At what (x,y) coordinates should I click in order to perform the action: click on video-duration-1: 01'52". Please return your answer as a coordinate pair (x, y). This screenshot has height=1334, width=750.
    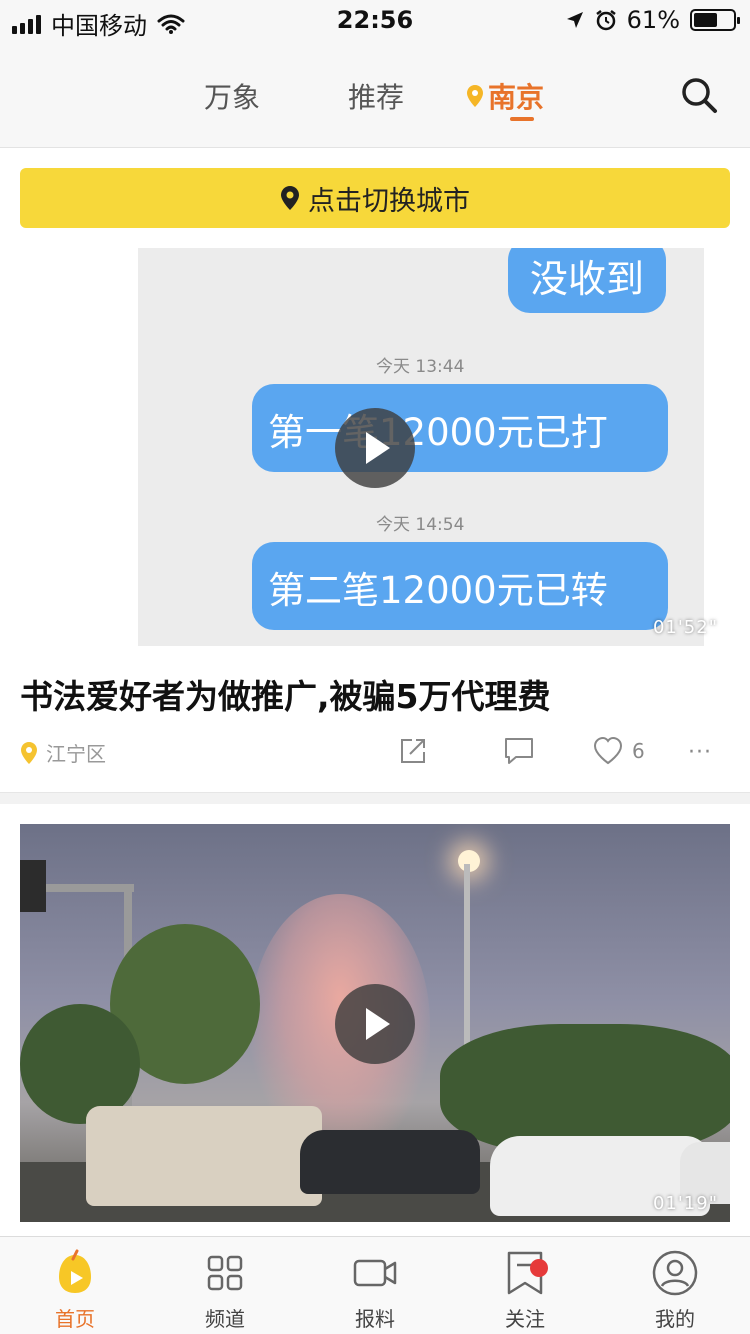
    Looking at the image, I should click on (685, 627).